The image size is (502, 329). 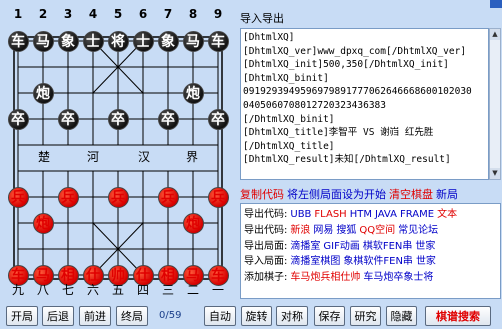 What do you see at coordinates (17, 290) in the screenshot?
I see `file-number-bottom: 九` at bounding box center [17, 290].